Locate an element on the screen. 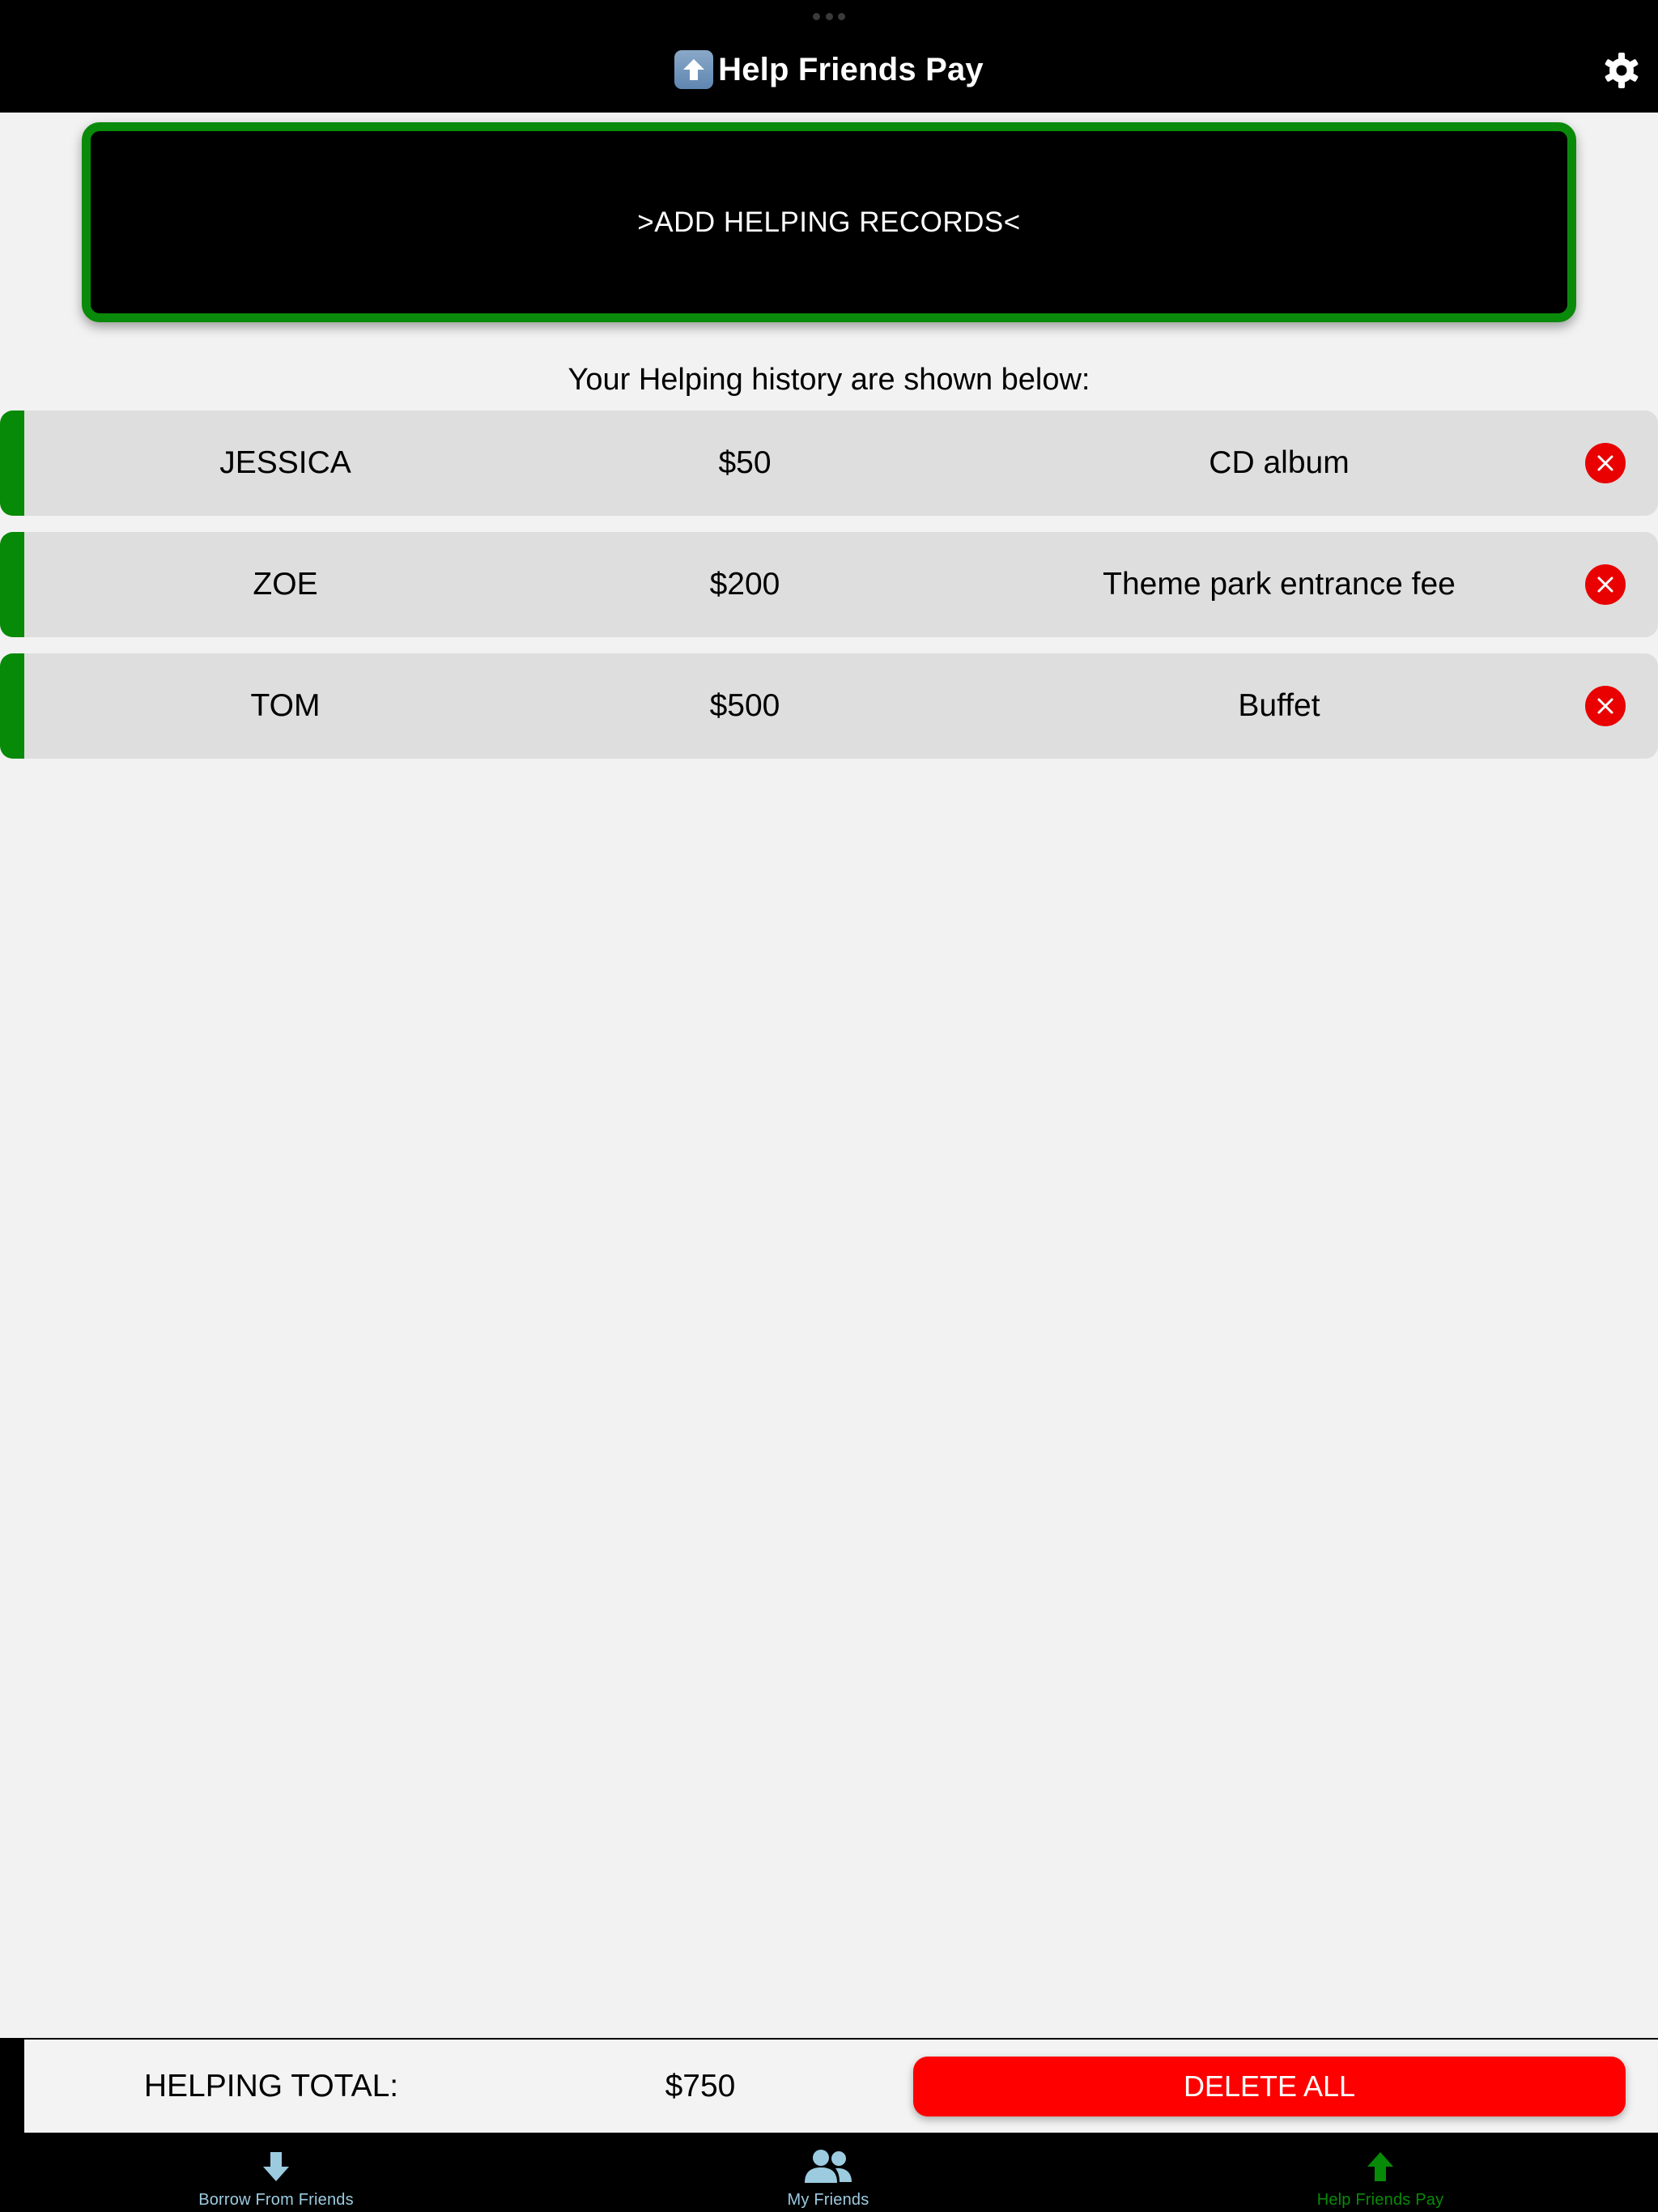  record-item: Theme park entrance fee is located at coordinates (1279, 585).